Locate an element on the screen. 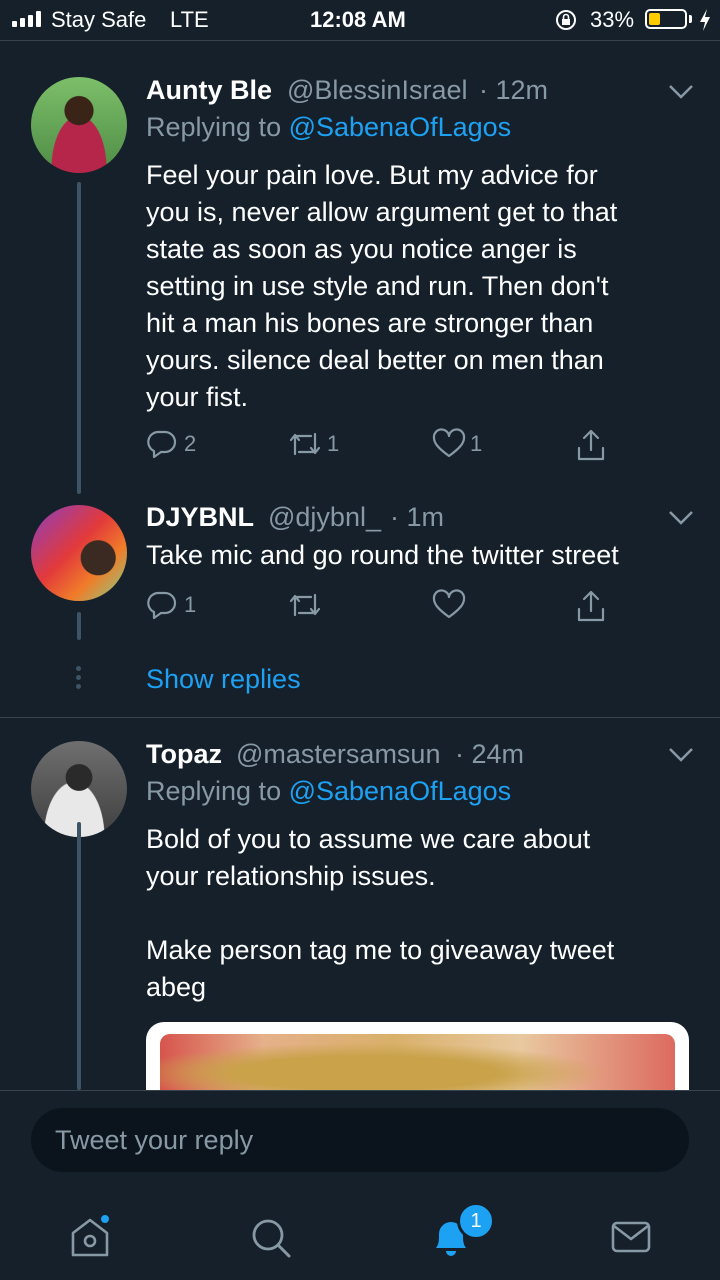 The height and width of the screenshot is (1280, 720). reply-input is located at coordinates (360, 1140).